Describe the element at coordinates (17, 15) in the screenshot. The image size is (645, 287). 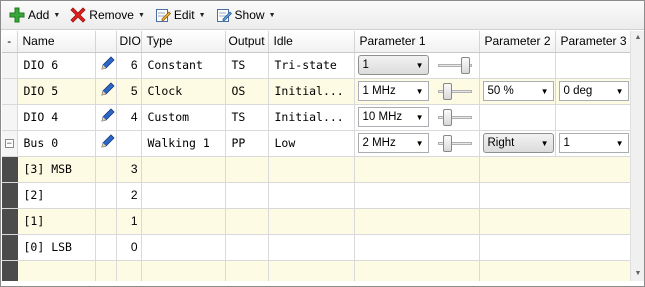
I see `plus-icon` at that location.